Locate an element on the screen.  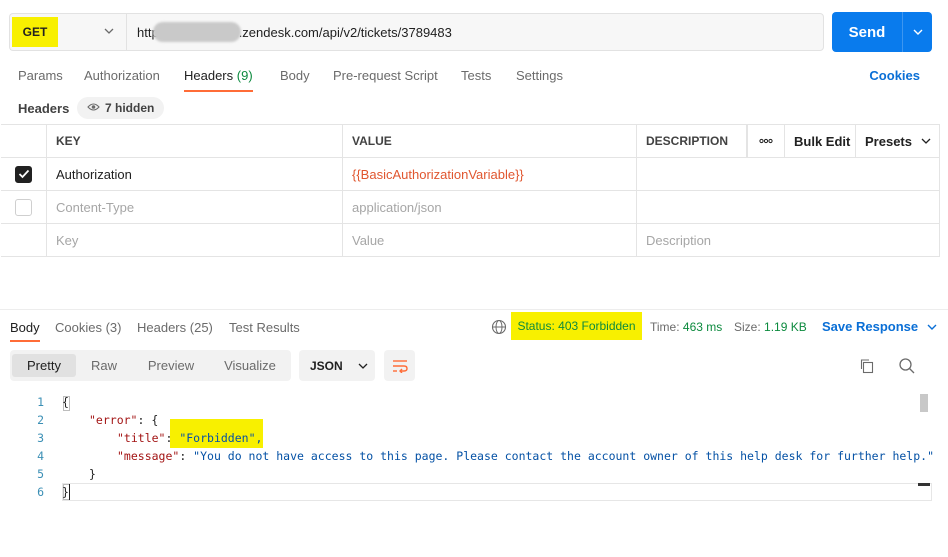
new-value-input: Value is located at coordinates (489, 240).